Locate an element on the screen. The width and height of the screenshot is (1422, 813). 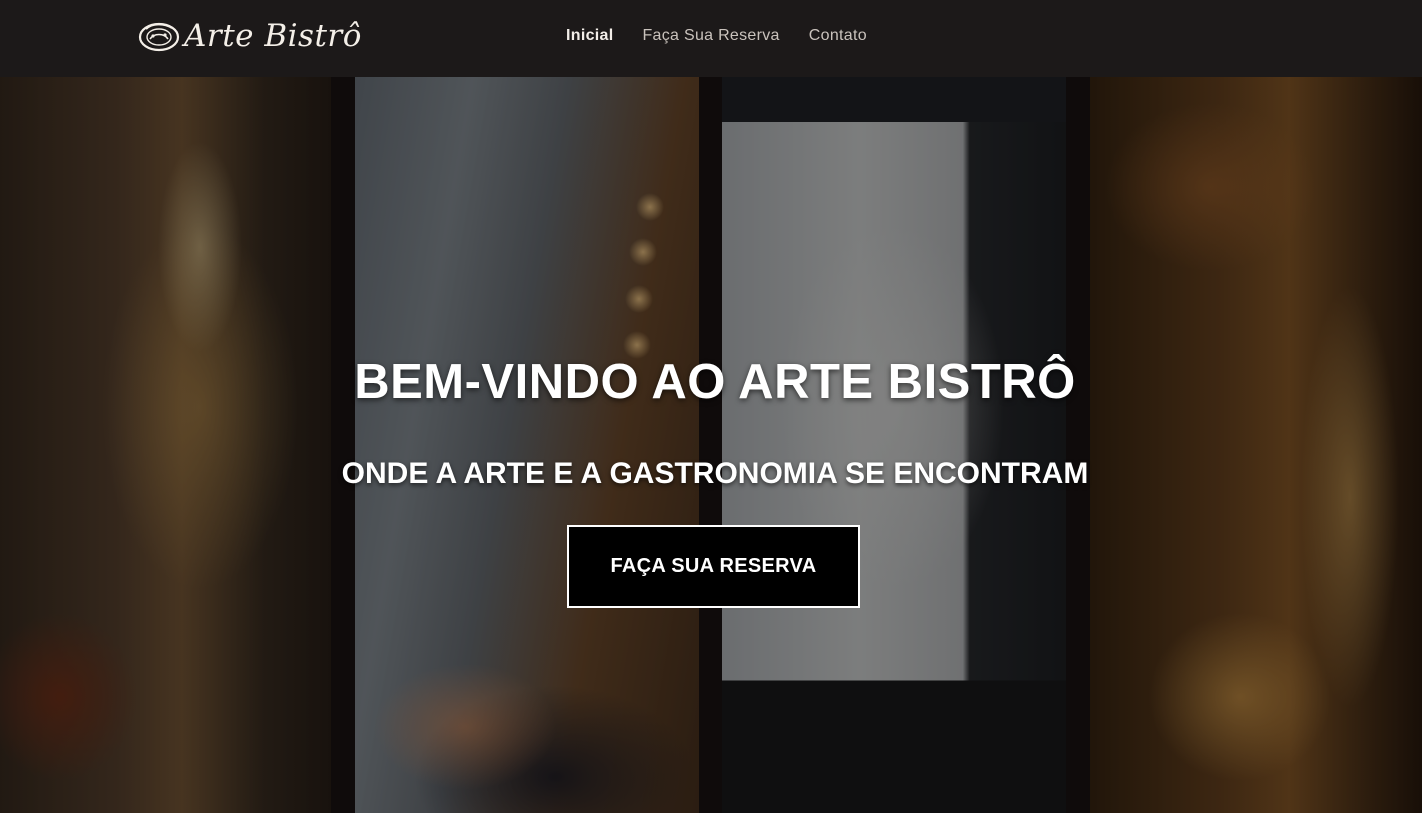
palette-plate-icon is located at coordinates (159, 37).